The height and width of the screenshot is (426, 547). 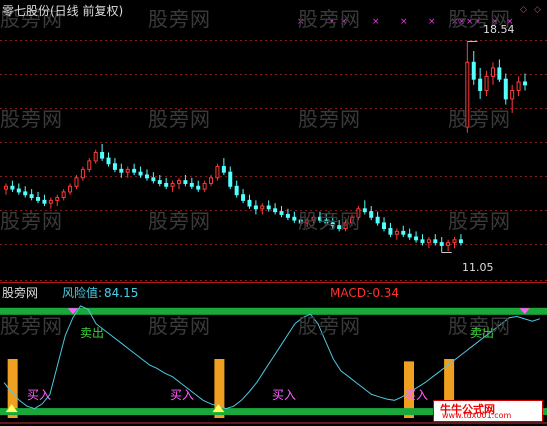 What do you see at coordinates (20, 293) in the screenshot?
I see `indicator-name: 股旁网` at bounding box center [20, 293].